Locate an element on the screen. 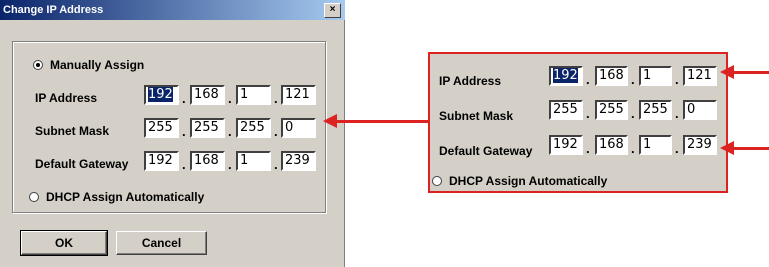 The image size is (769, 267). subnet-octet-4: 0 is located at coordinates (298, 128).